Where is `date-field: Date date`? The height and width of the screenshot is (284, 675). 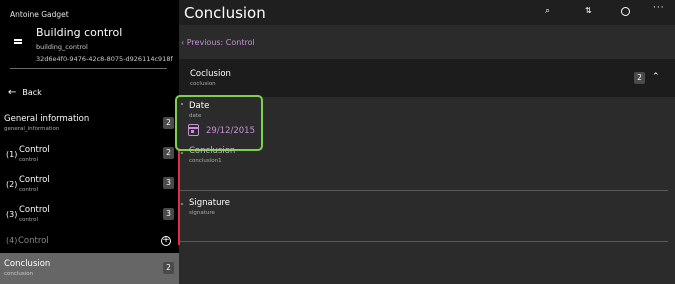 date-field: Date date is located at coordinates (199, 110).